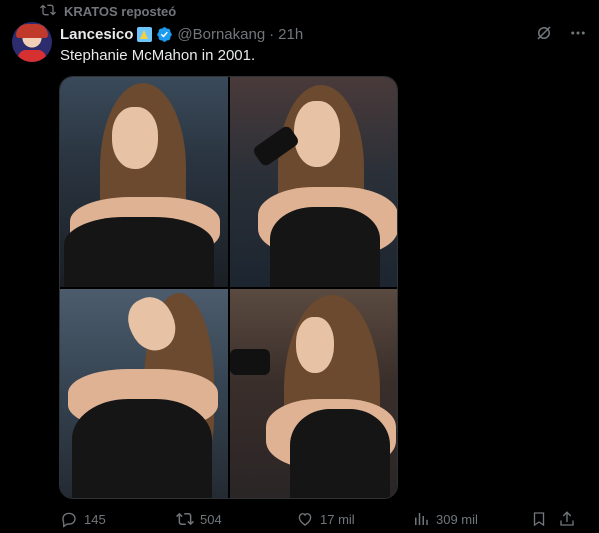 Image resolution: width=599 pixels, height=533 pixels. What do you see at coordinates (120, 11) in the screenshot?
I see `repost-label: KRATOS reposteó` at bounding box center [120, 11].